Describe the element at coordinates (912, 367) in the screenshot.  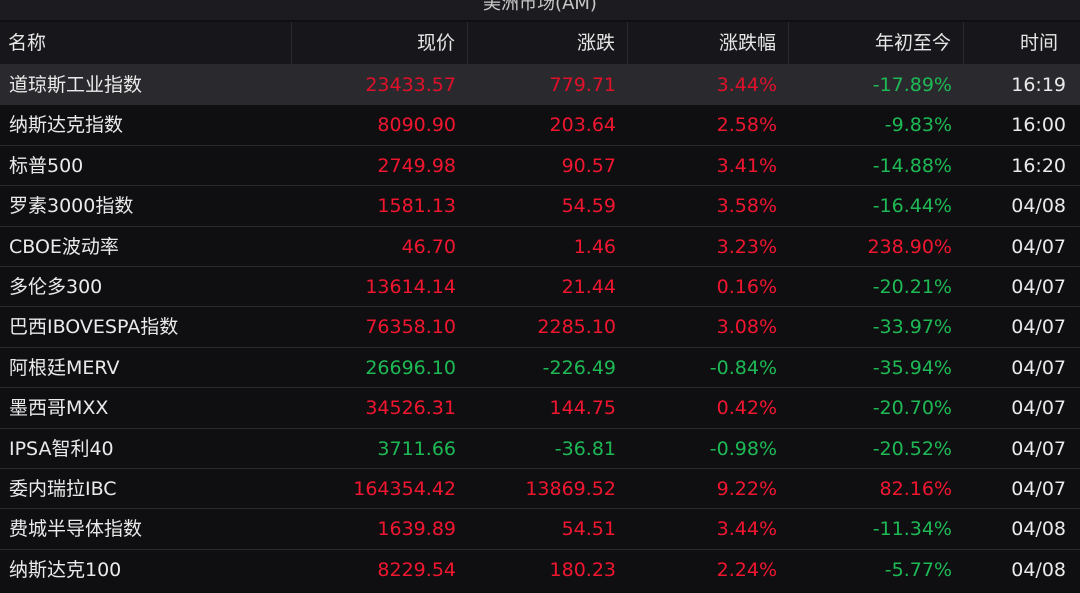
I see `row-ytd: -35.94%` at that location.